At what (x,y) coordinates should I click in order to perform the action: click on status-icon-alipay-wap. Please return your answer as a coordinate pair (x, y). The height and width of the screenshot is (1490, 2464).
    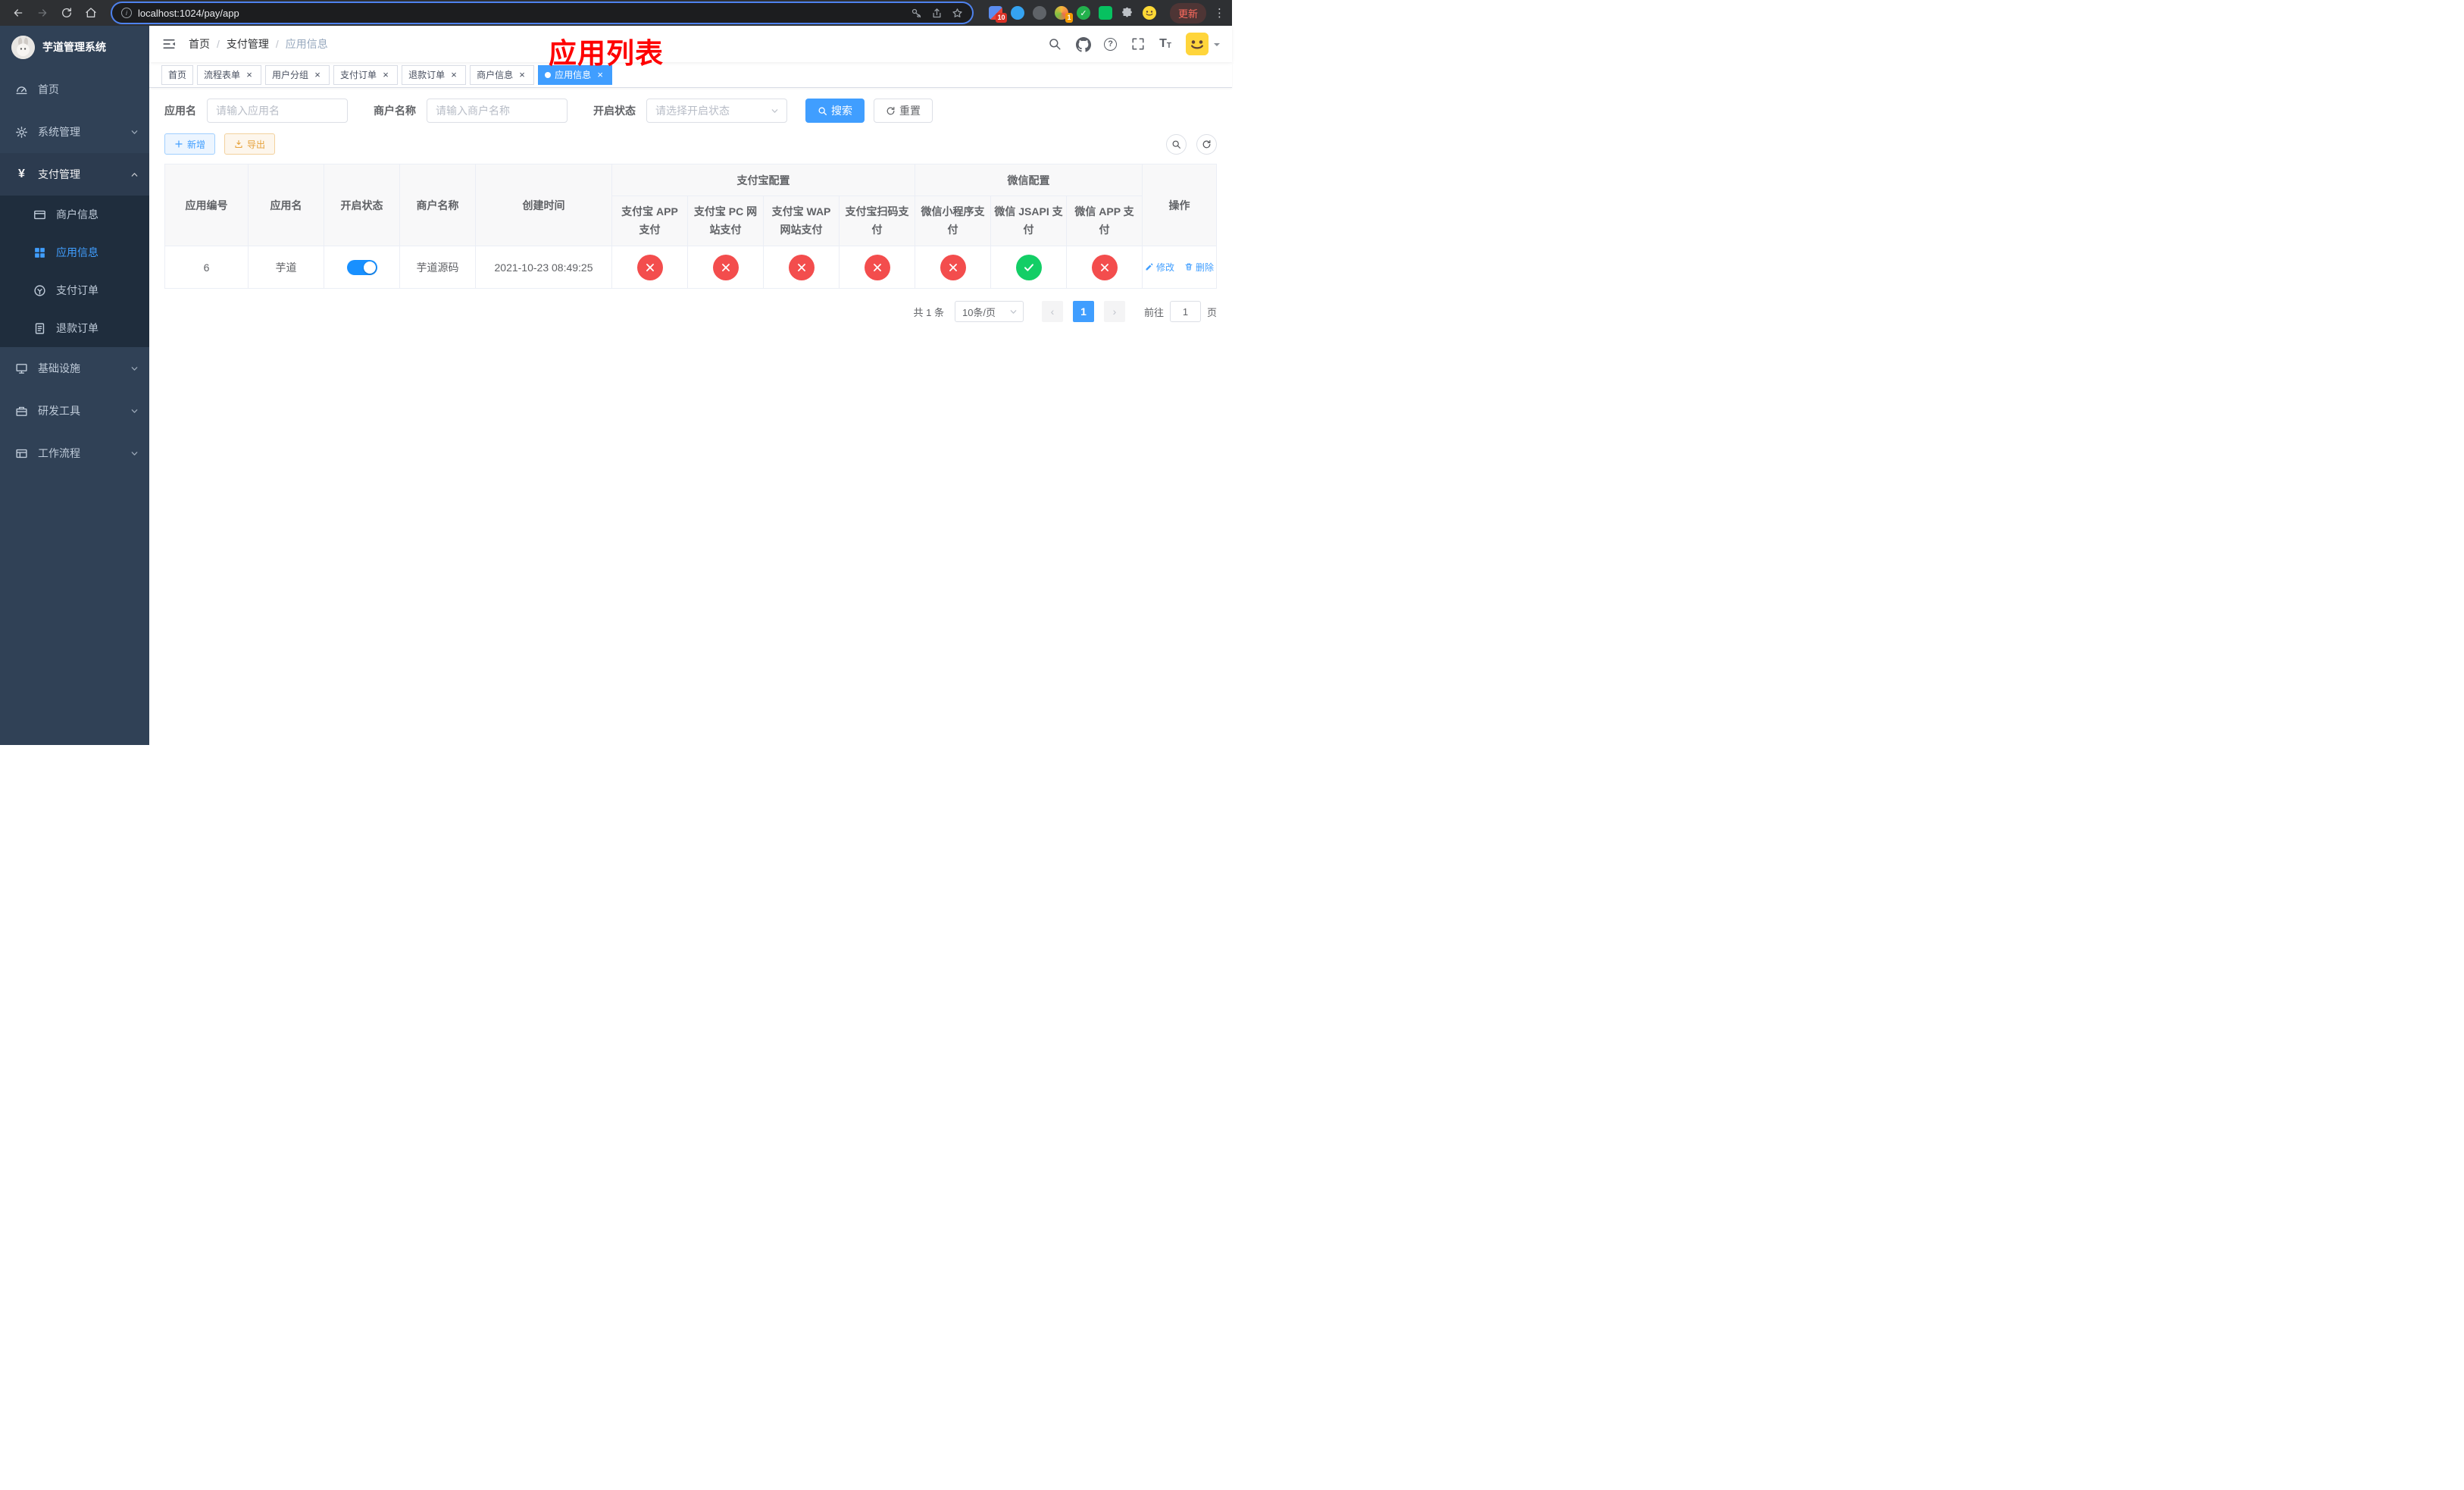
    Looking at the image, I should click on (801, 267).